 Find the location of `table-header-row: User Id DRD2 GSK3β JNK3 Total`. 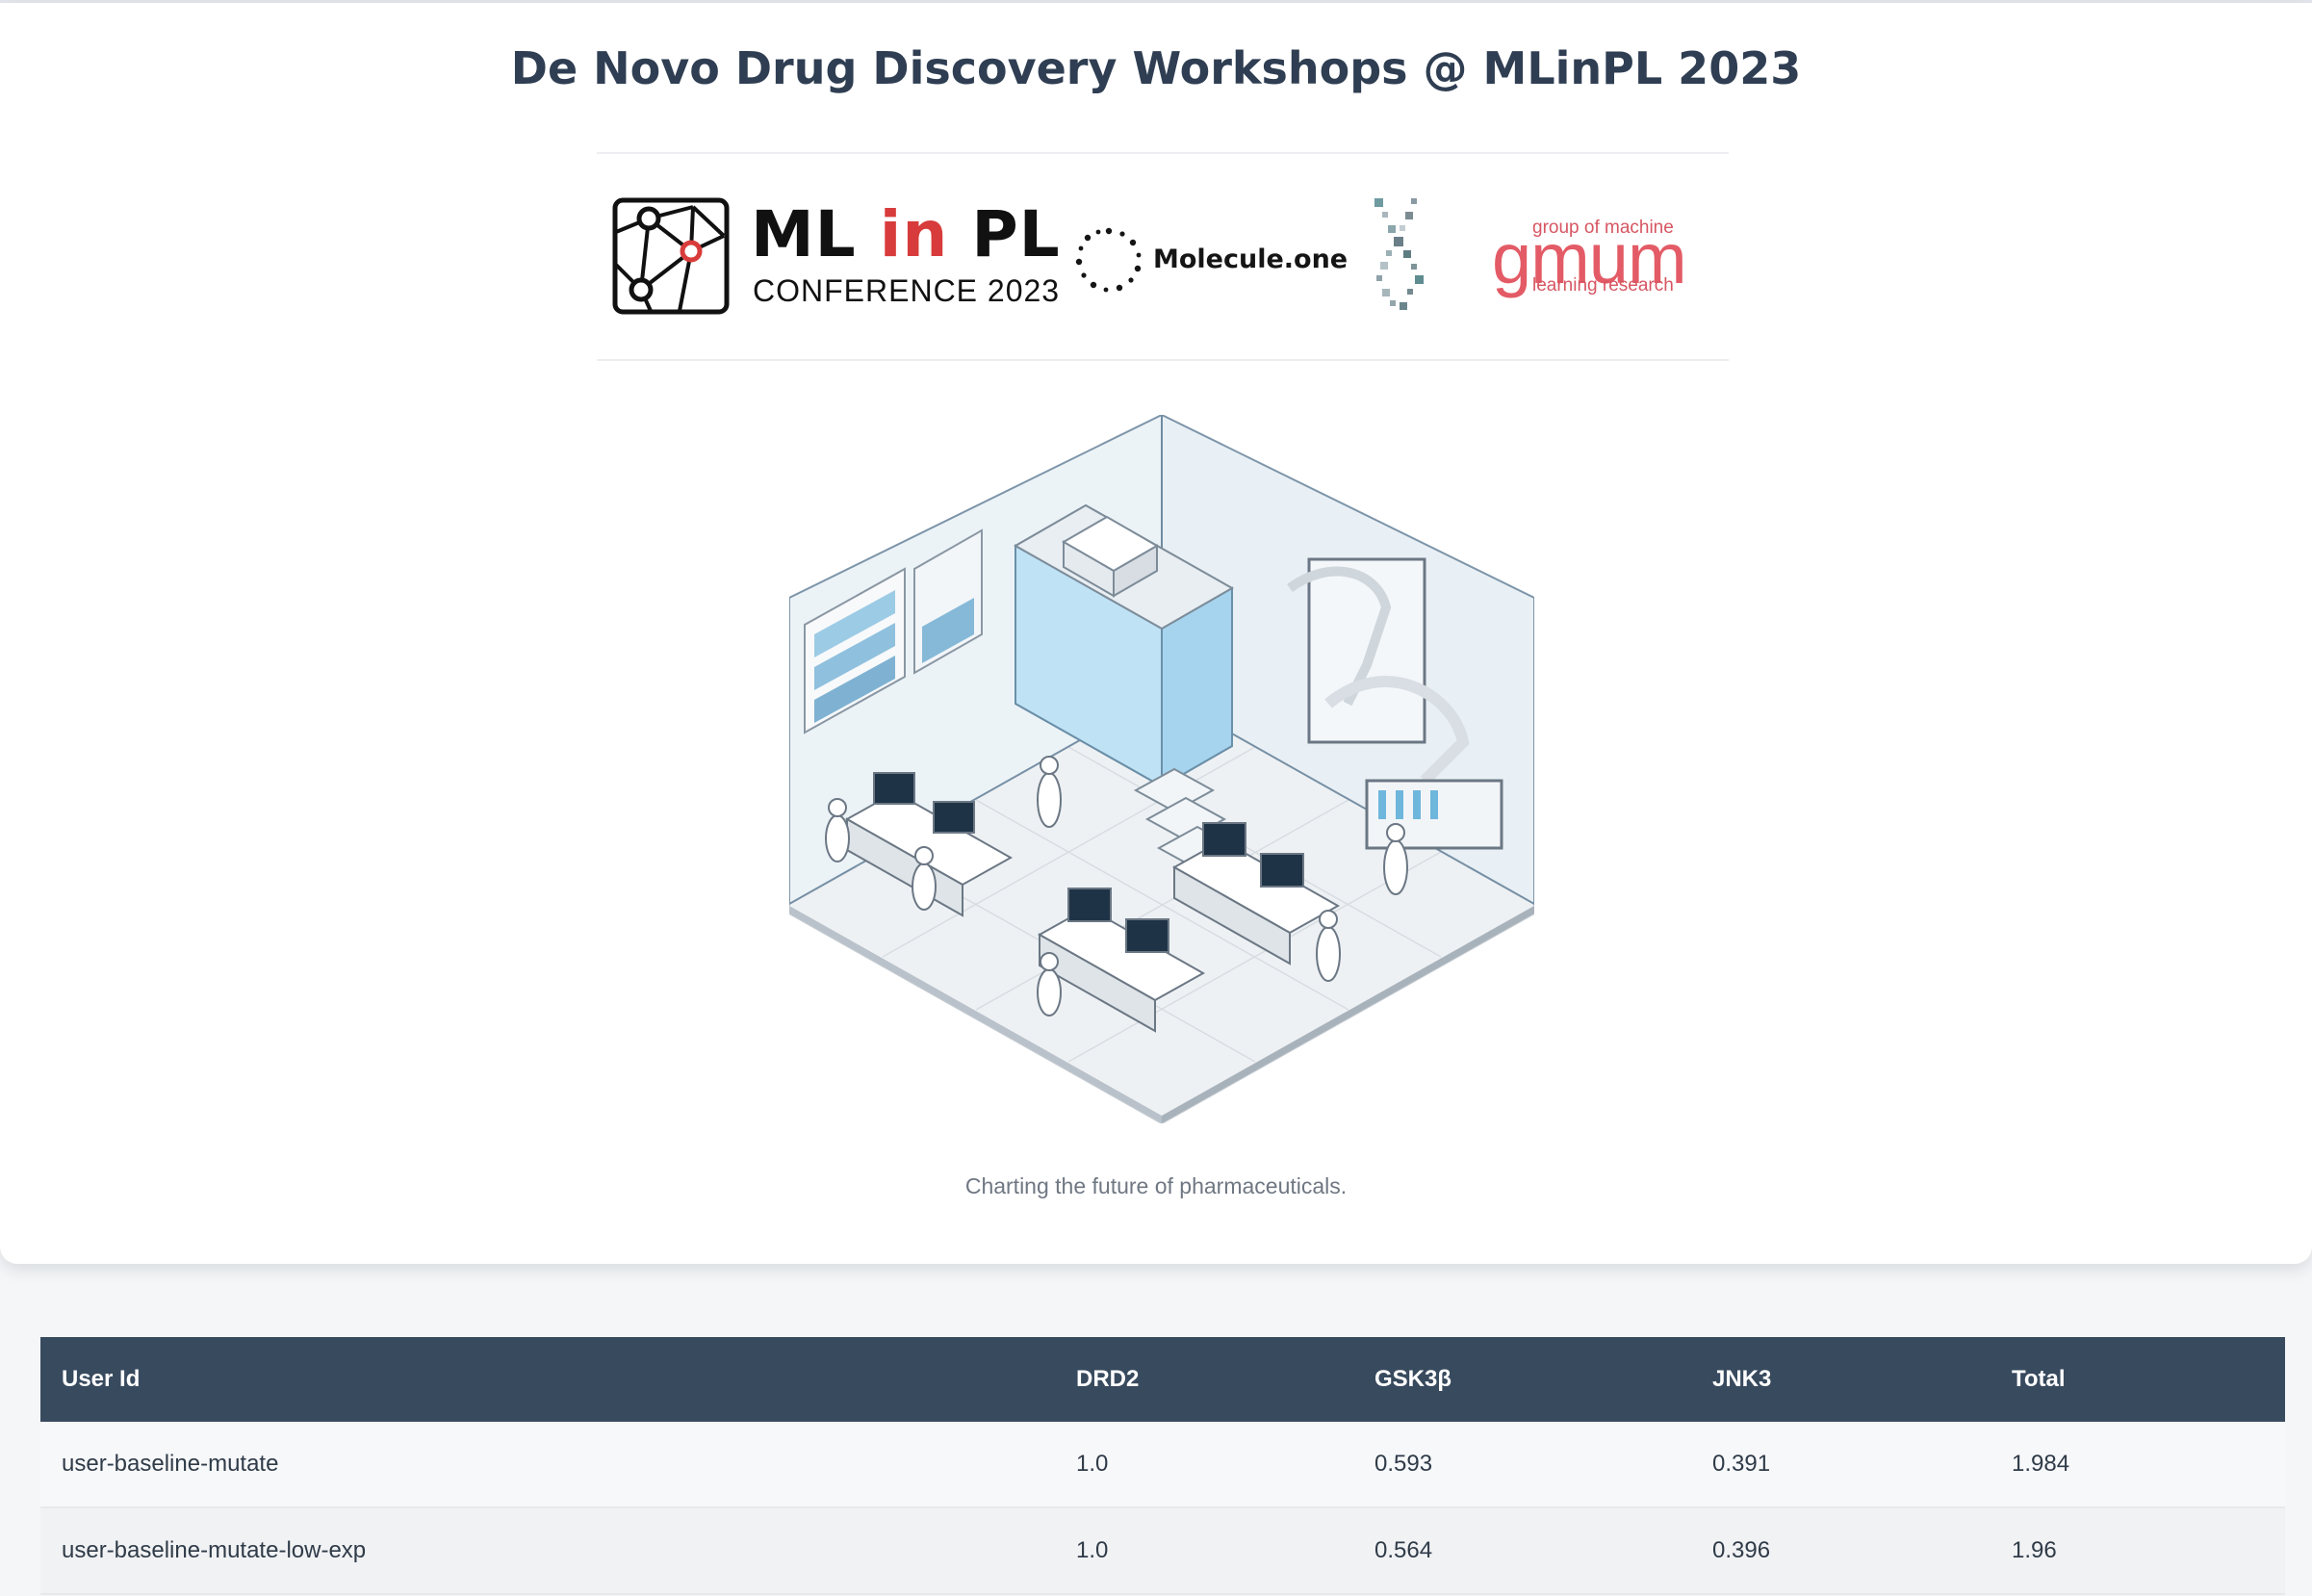

table-header-row: User Id DRD2 GSK3β JNK3 Total is located at coordinates (1163, 1379).